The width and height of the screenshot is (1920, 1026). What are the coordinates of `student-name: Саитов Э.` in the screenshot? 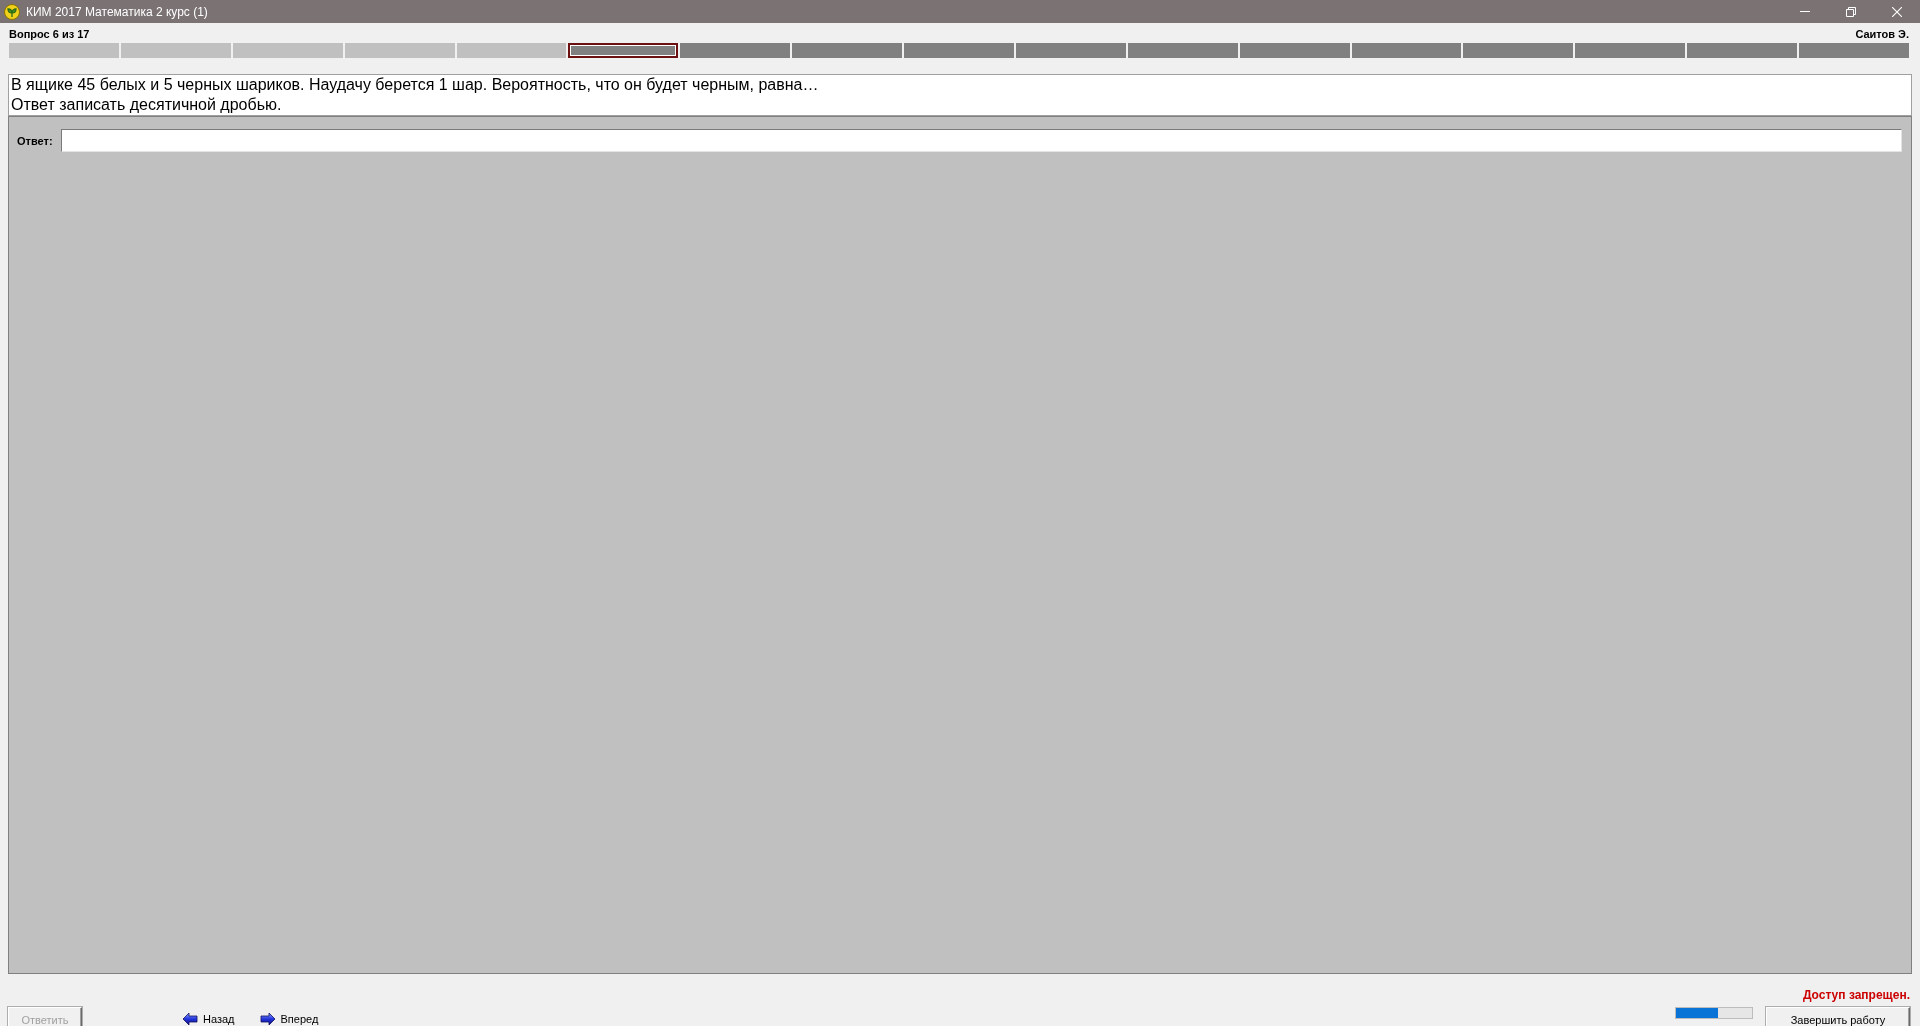 It's located at (1882, 34).